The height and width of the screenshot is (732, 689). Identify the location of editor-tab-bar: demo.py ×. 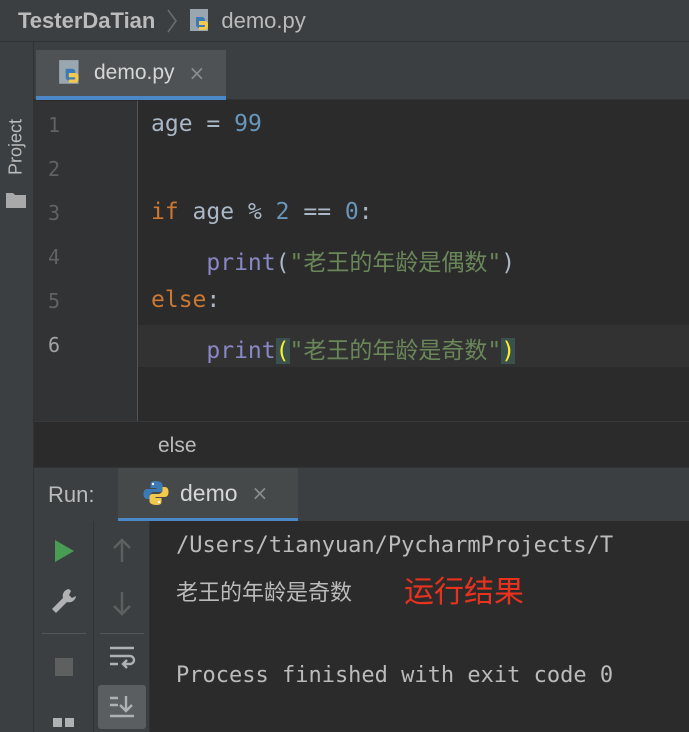
(361, 71).